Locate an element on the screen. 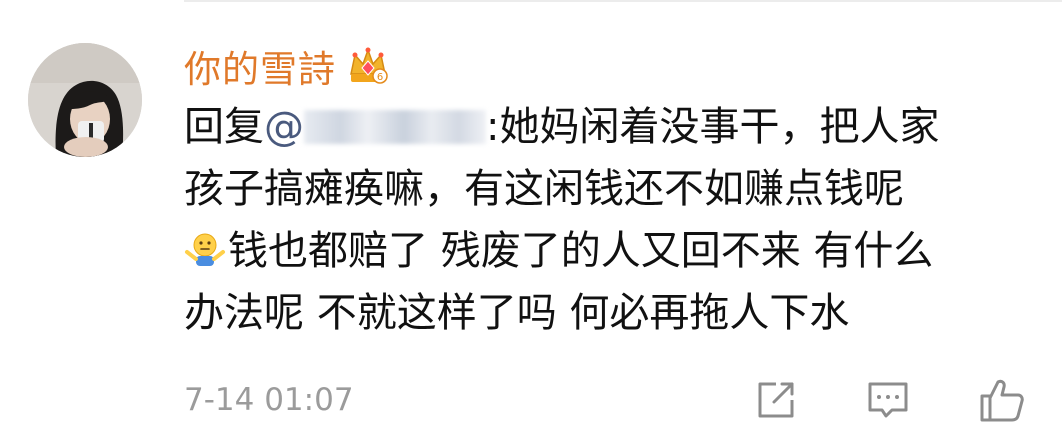  comment-icon is located at coordinates (888, 400).